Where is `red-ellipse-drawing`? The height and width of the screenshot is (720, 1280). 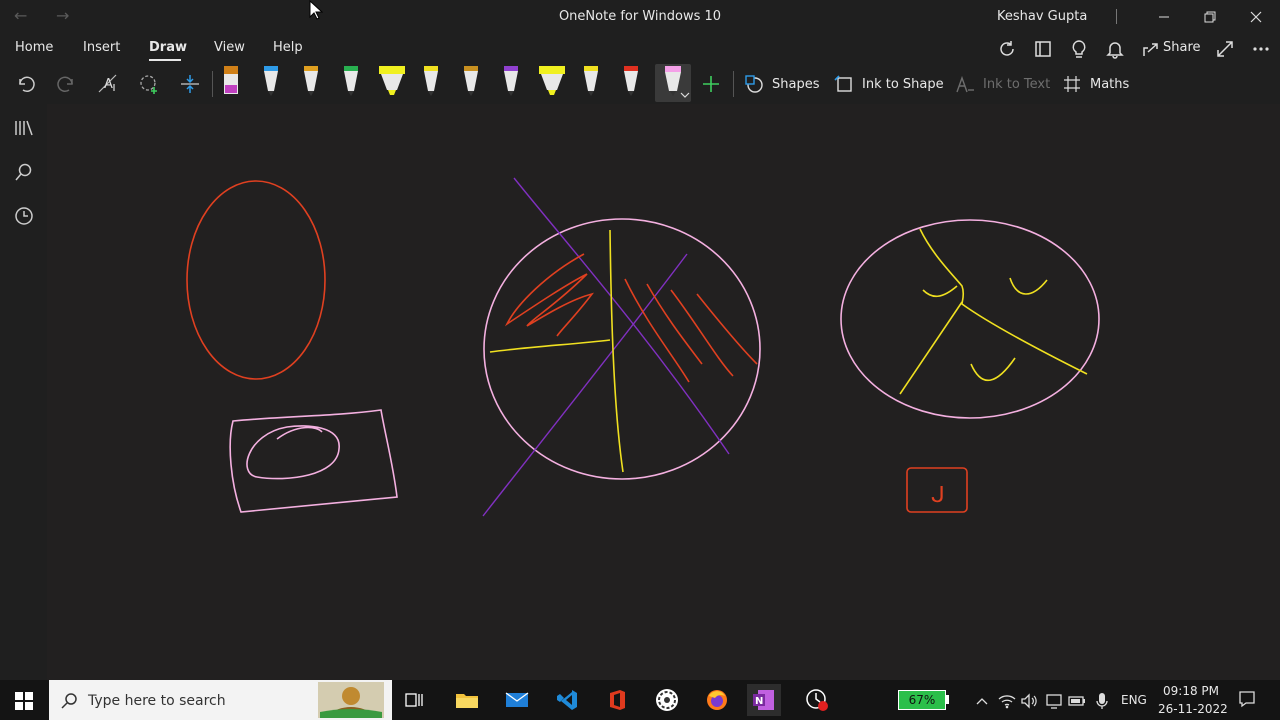
red-ellipse-drawing is located at coordinates (256, 280).